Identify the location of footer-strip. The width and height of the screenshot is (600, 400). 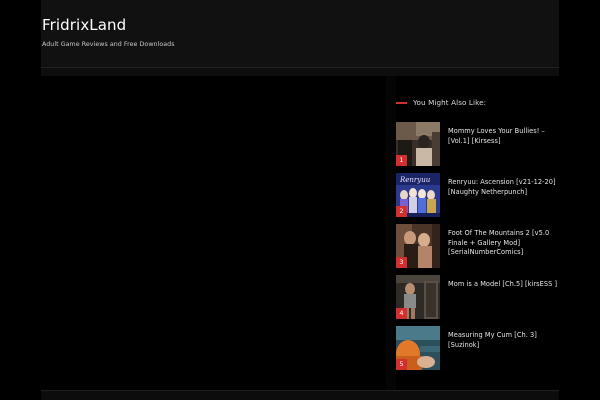
(300, 395).